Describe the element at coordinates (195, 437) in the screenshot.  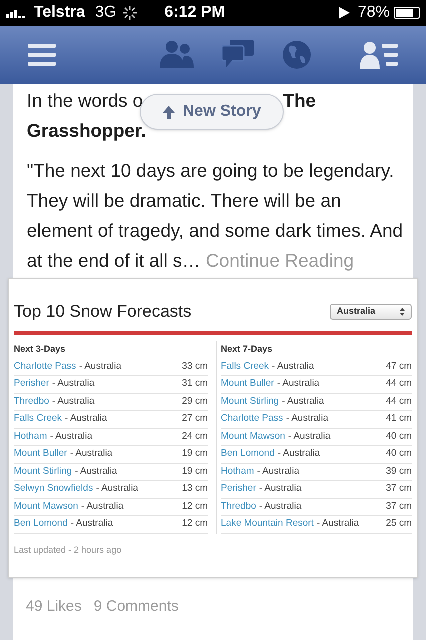
I see `snow-depth-text: 24 cm` at that location.